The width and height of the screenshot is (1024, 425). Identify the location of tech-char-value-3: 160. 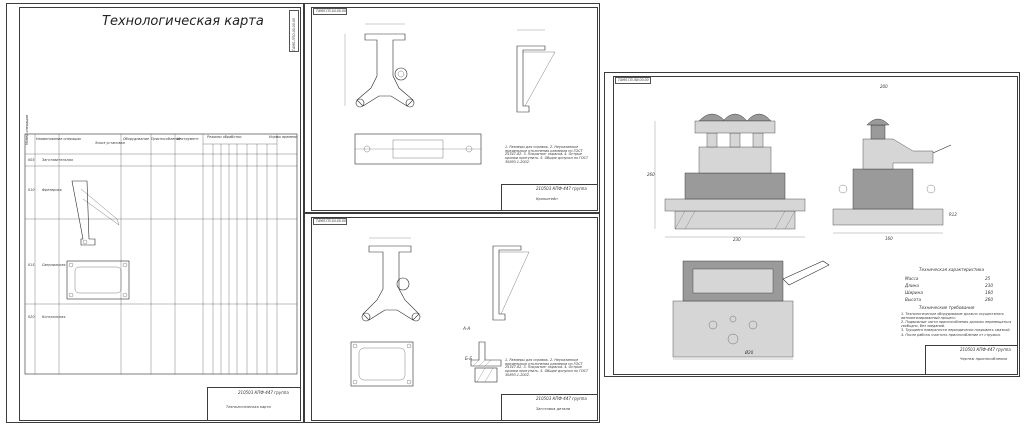
(989, 292).